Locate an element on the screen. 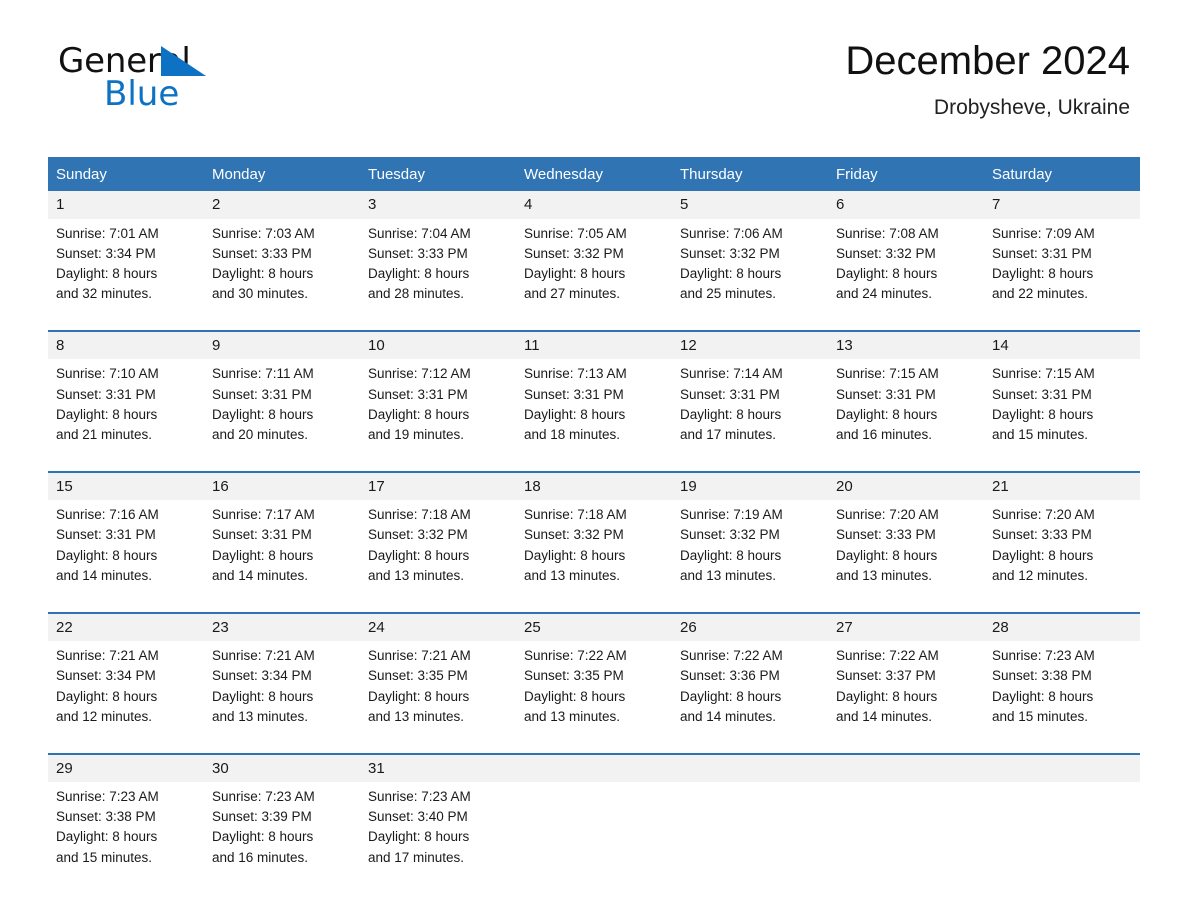  day-number-cell: 31 is located at coordinates (438, 767).